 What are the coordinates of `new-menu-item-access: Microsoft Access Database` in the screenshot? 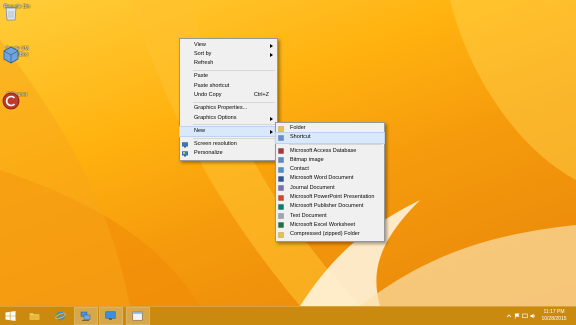 It's located at (330, 151).